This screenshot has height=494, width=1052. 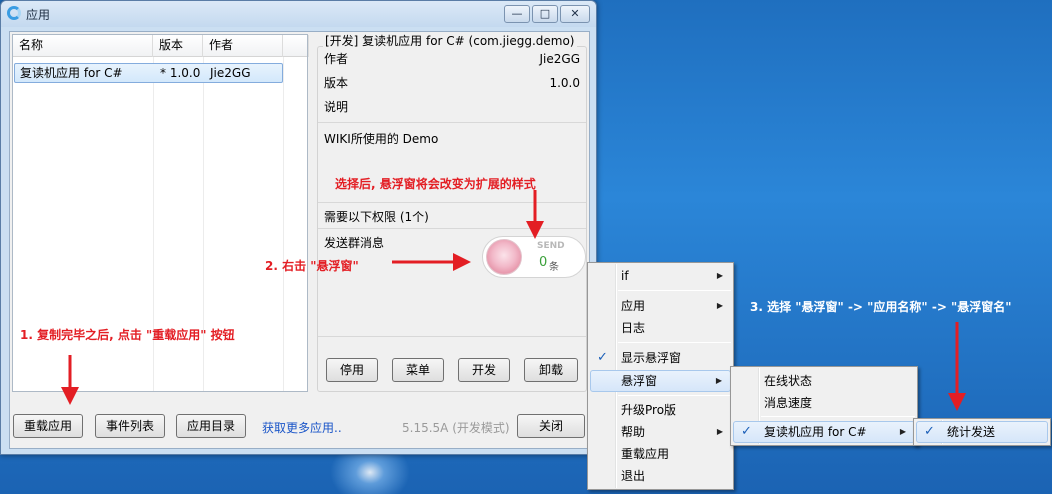 I want to click on list-header: 名称 版本 作者, so click(x=161, y=46).